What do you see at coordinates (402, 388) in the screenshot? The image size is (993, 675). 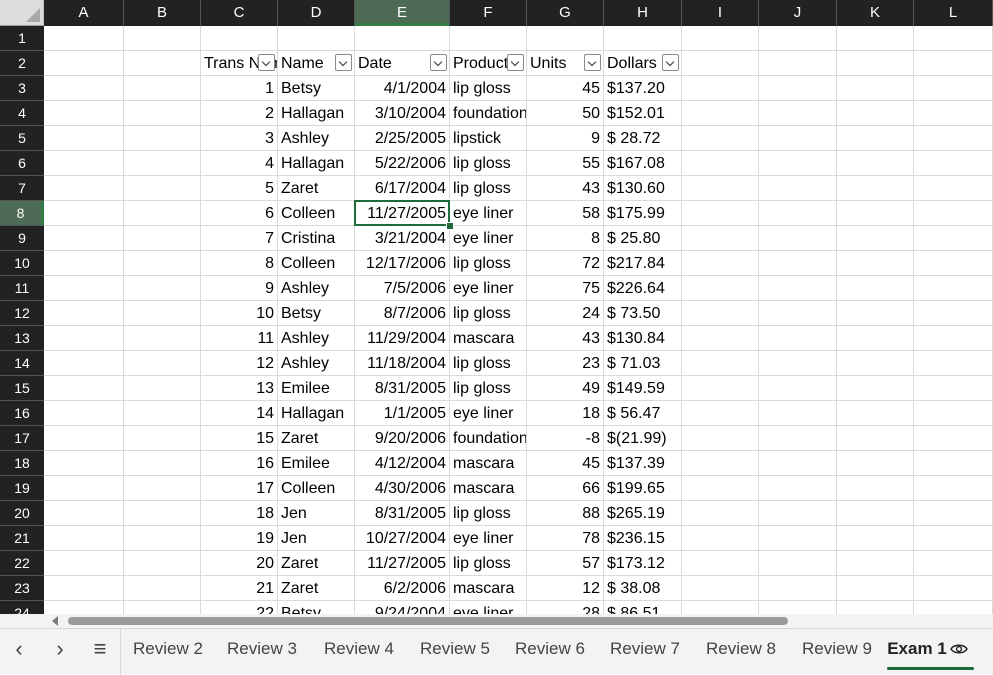 I see `table-cell-date: 8/31/2005` at bounding box center [402, 388].